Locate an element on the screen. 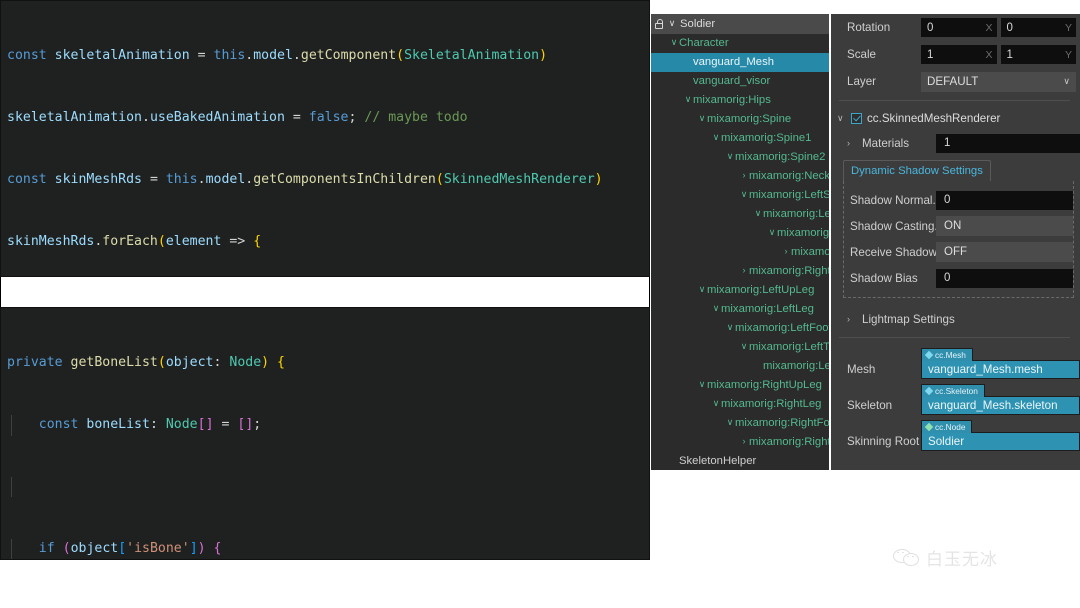  property-row-lightmap-settings: › Lightmap Settings is located at coordinates (955, 319).